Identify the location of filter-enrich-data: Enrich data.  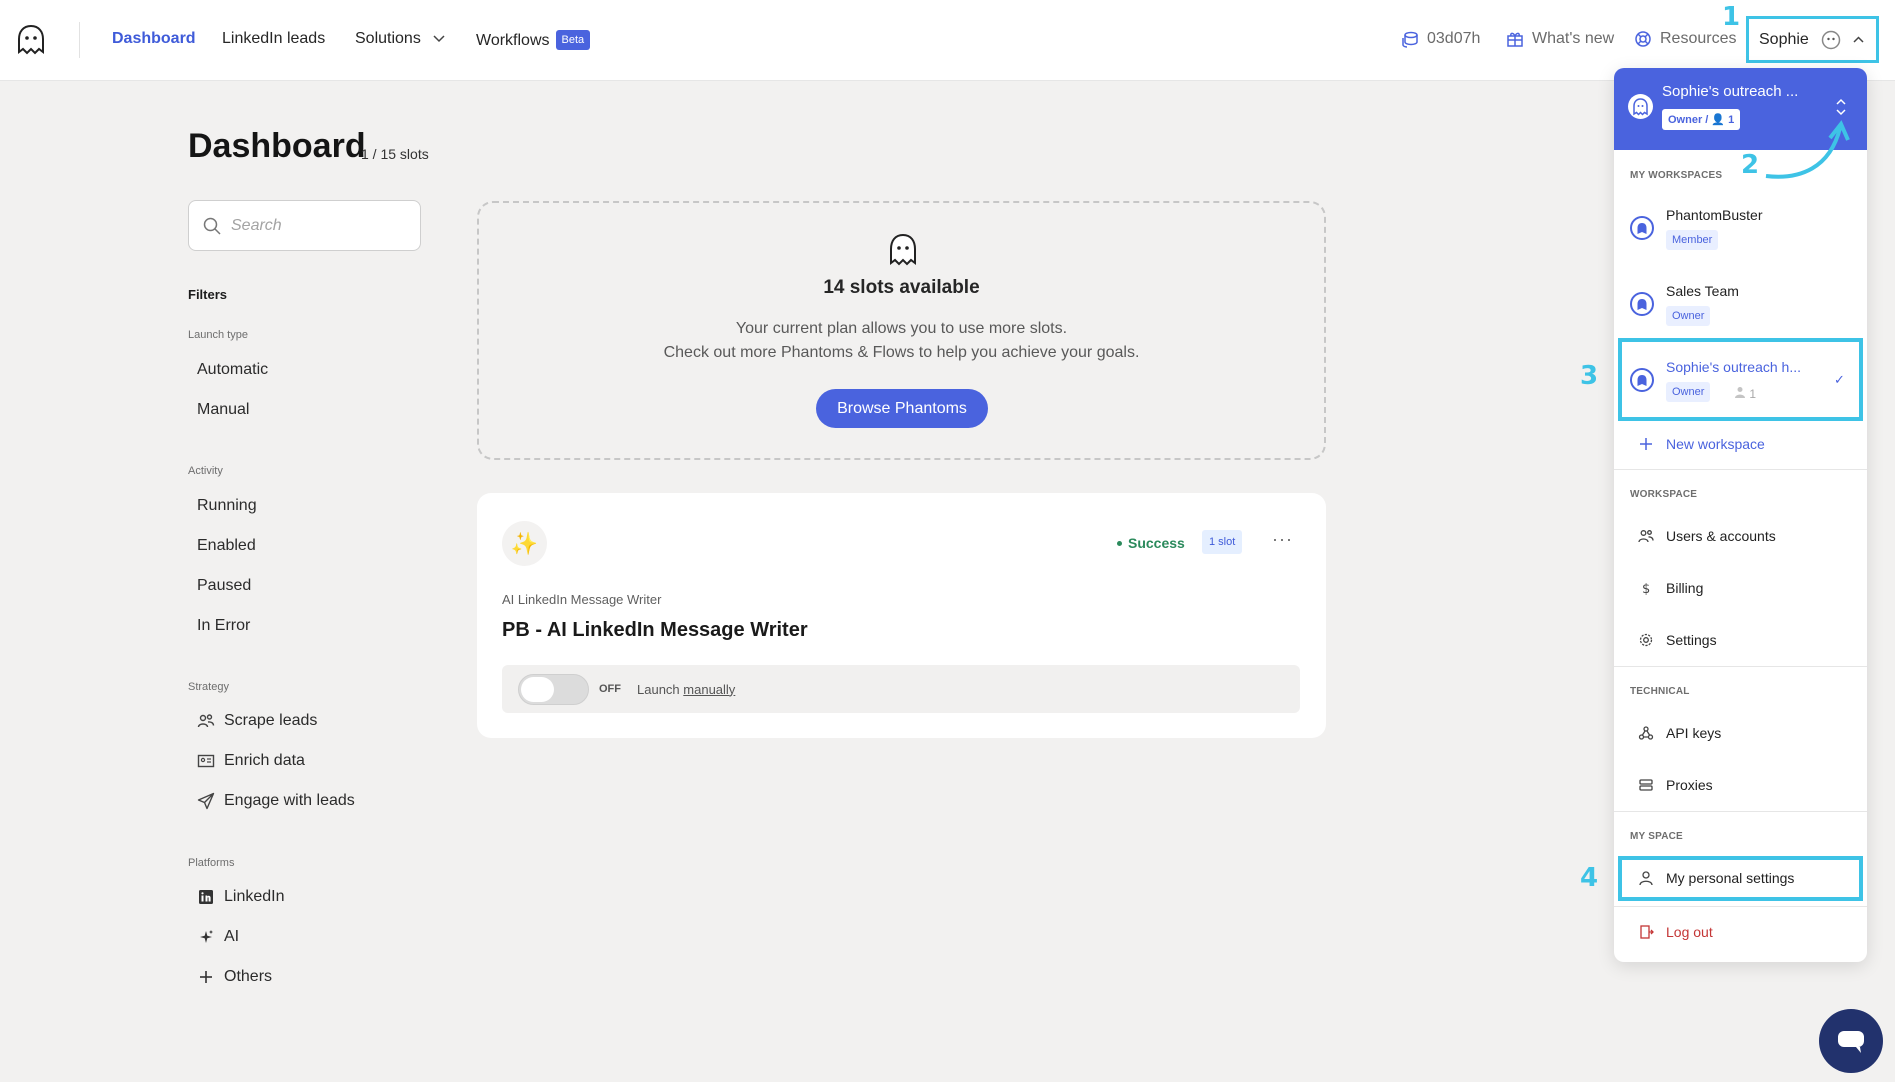
(251, 761).